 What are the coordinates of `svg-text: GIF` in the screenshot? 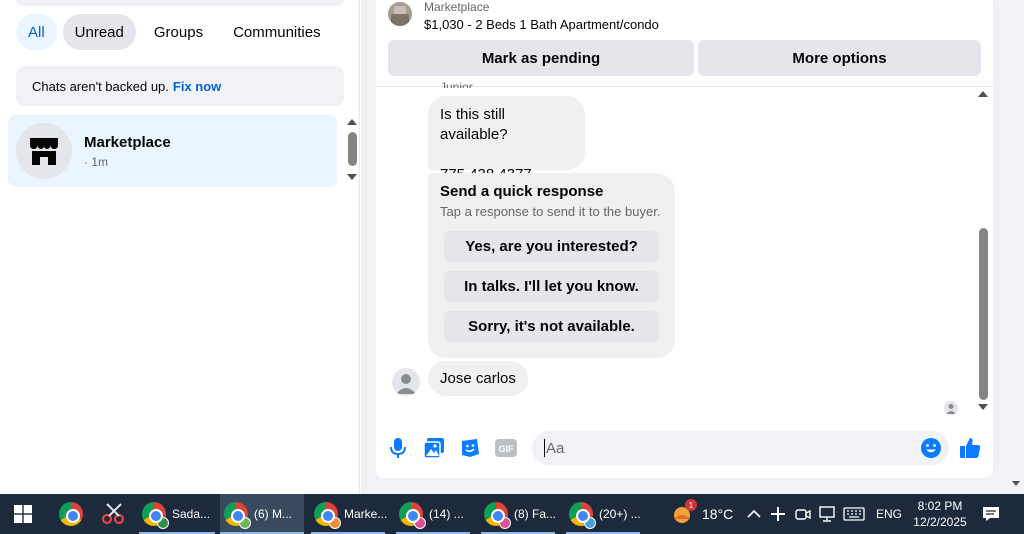 It's located at (507, 449).